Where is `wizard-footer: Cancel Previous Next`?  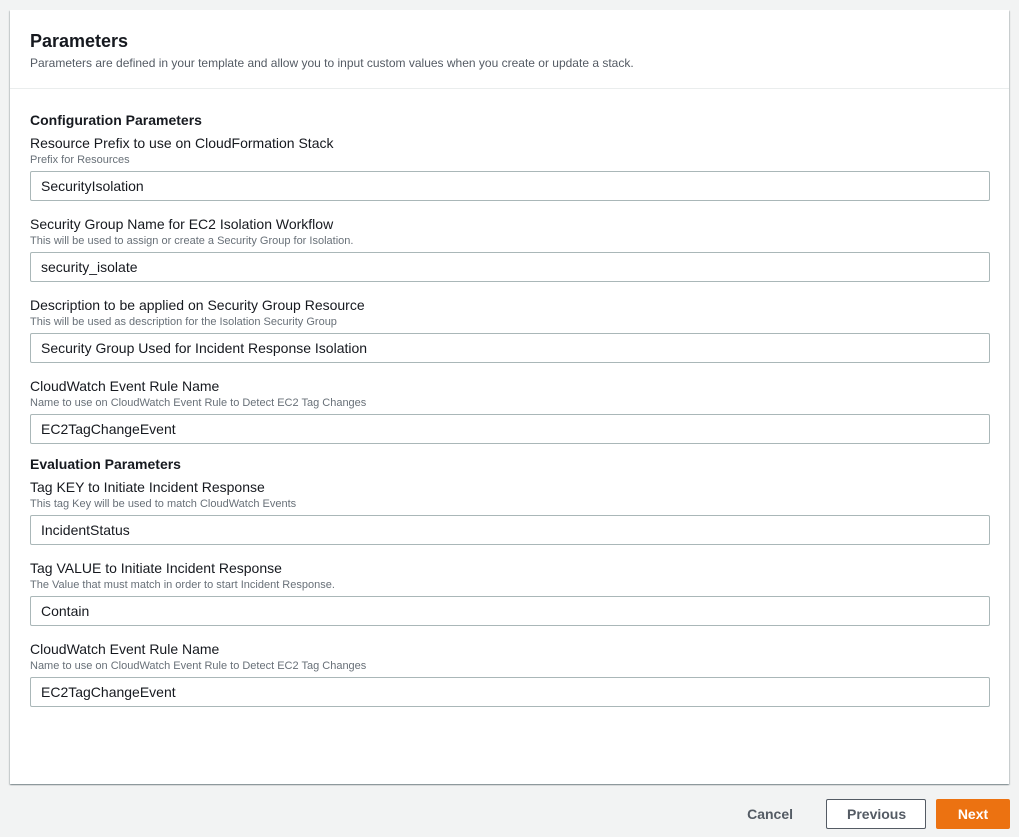
wizard-footer: Cancel Previous Next is located at coordinates (868, 814).